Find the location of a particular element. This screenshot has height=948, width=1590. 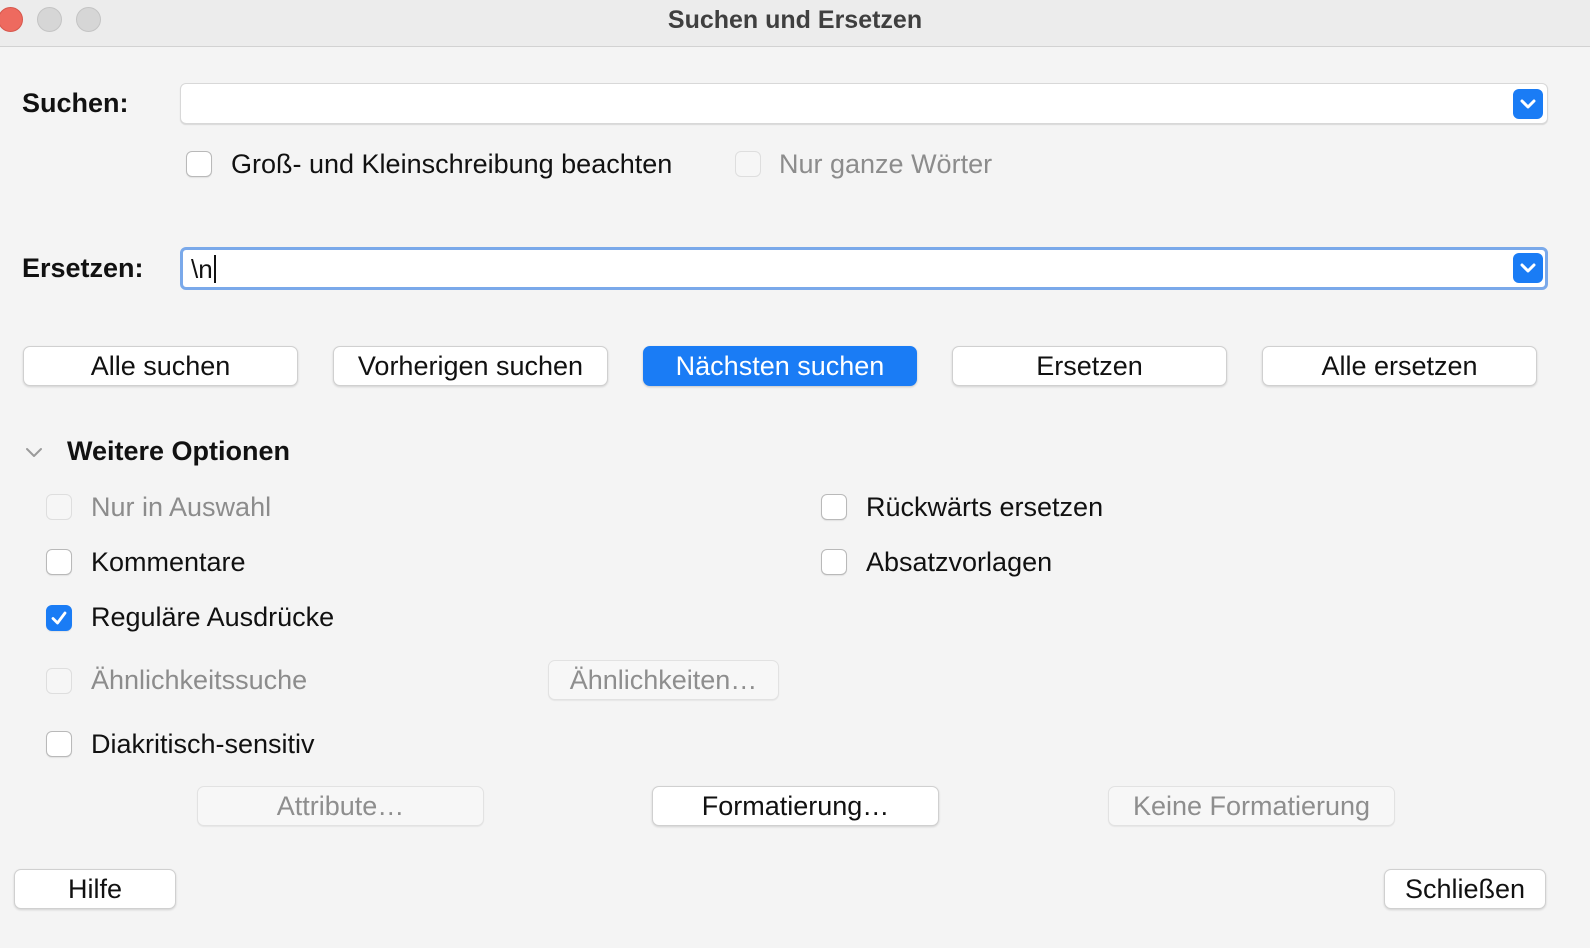

similarity-search-label: Ähnlichkeitssuche is located at coordinates (199, 680).